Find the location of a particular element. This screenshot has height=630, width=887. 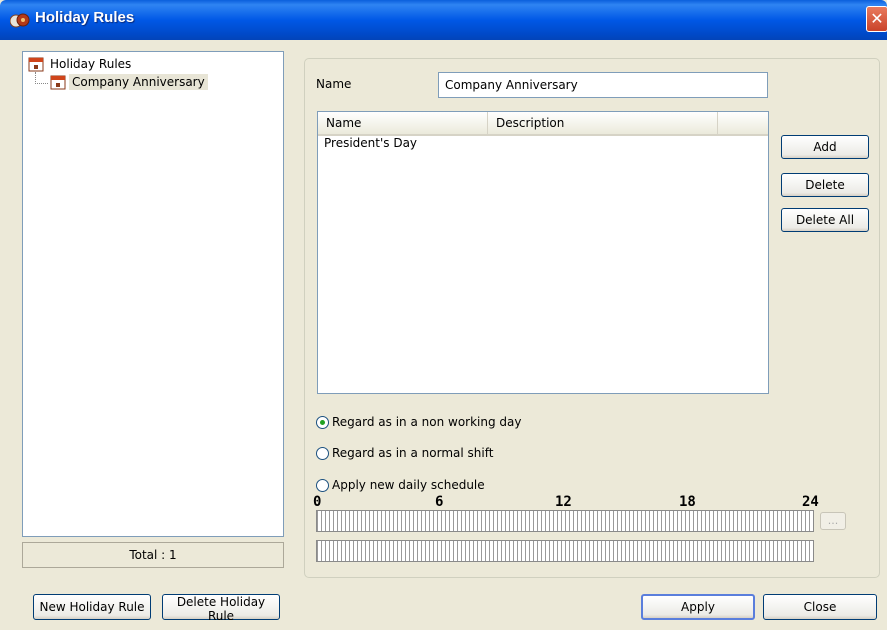

name-label: Name is located at coordinates (334, 84).